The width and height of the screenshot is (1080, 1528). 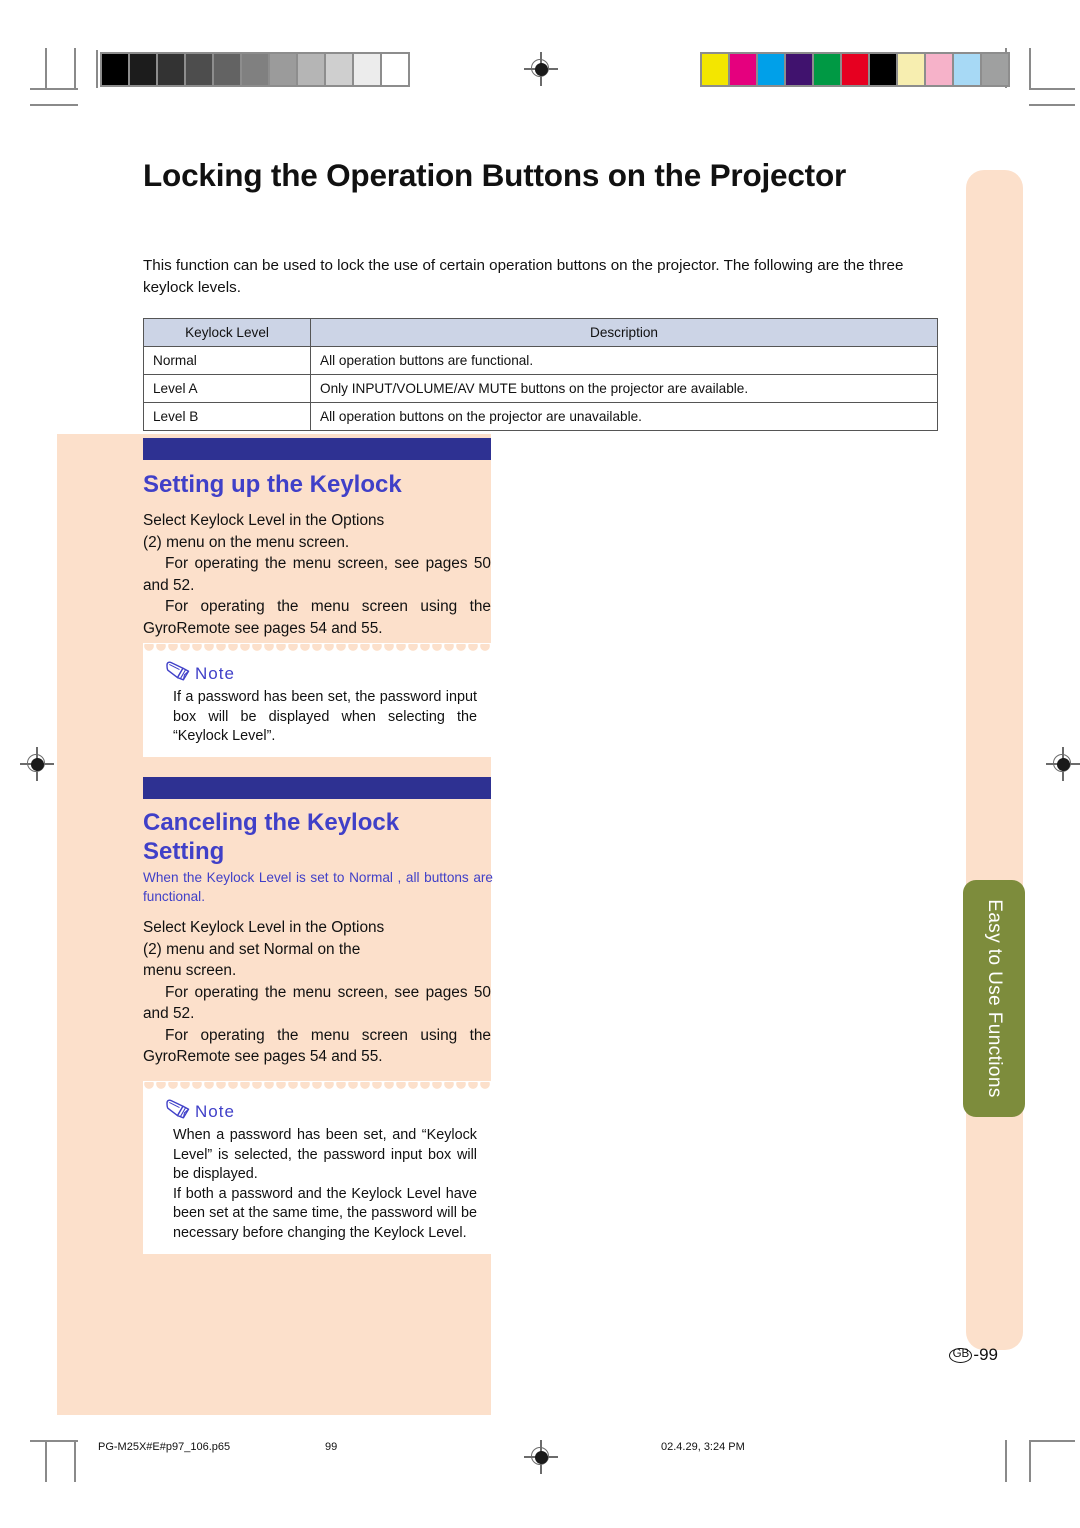 I want to click on registration-mark-top, so click(x=541, y=69).